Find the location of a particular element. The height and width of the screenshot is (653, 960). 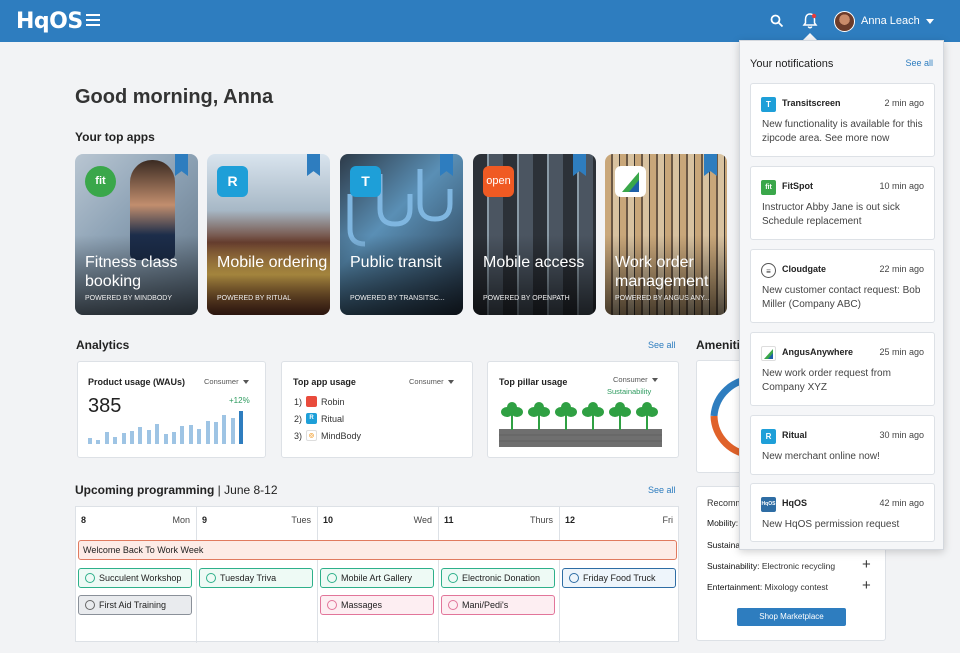

event-chip: Massages is located at coordinates (377, 605).